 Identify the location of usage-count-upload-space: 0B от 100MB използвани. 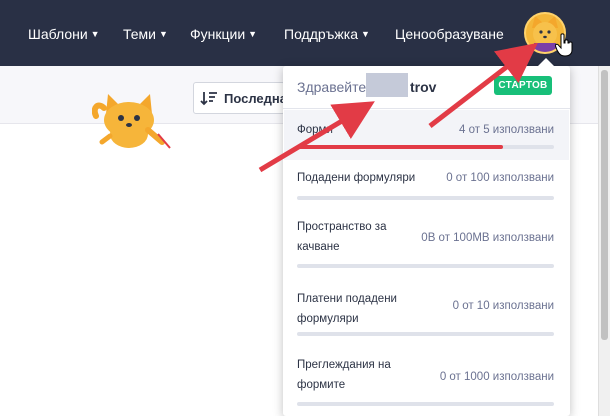
(487, 238).